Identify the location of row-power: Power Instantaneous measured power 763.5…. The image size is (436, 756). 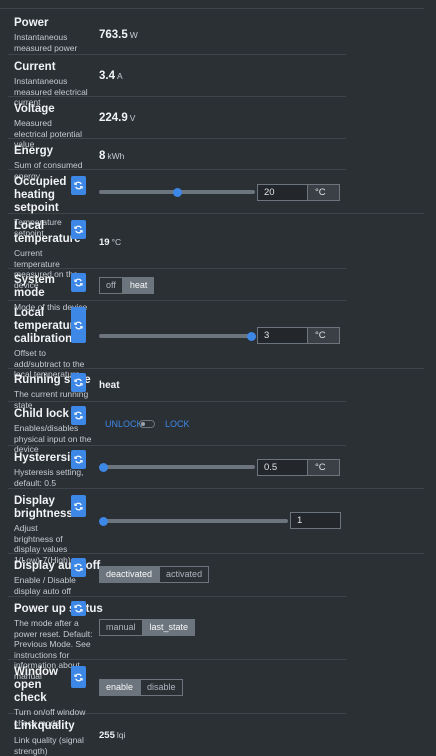
(177, 32).